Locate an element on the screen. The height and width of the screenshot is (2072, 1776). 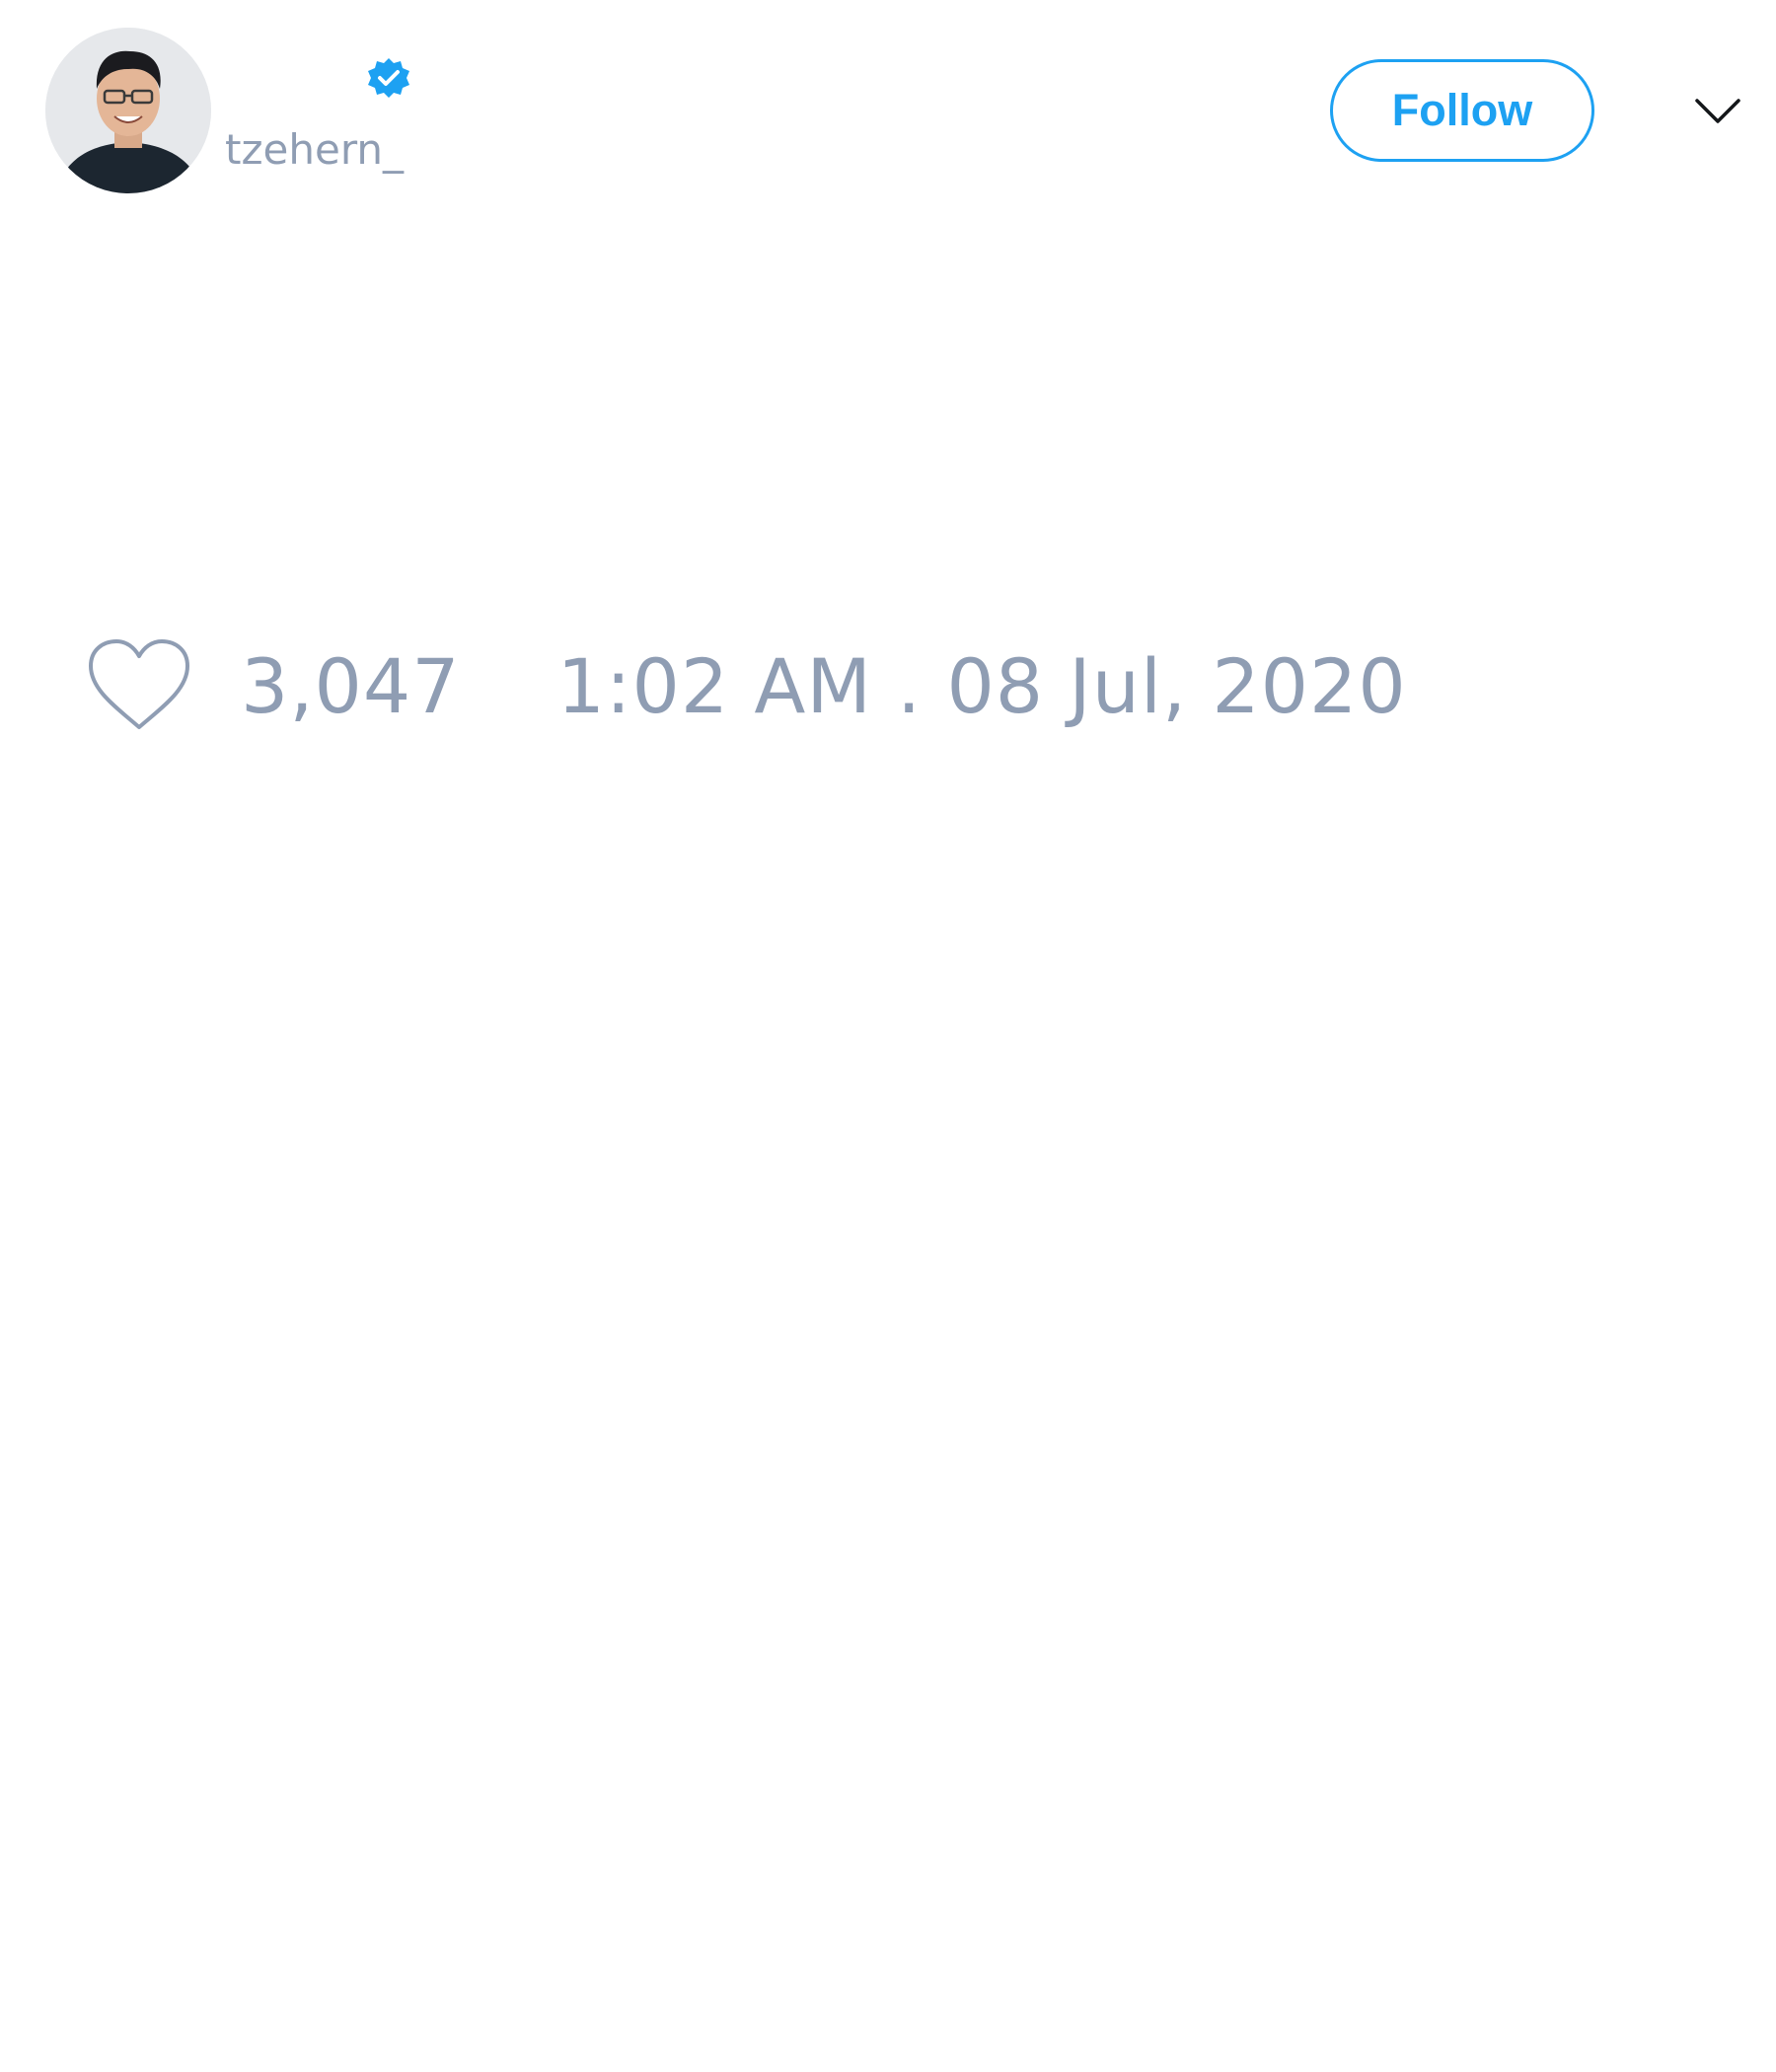
chevron-down-icon is located at coordinates (1718, 111).